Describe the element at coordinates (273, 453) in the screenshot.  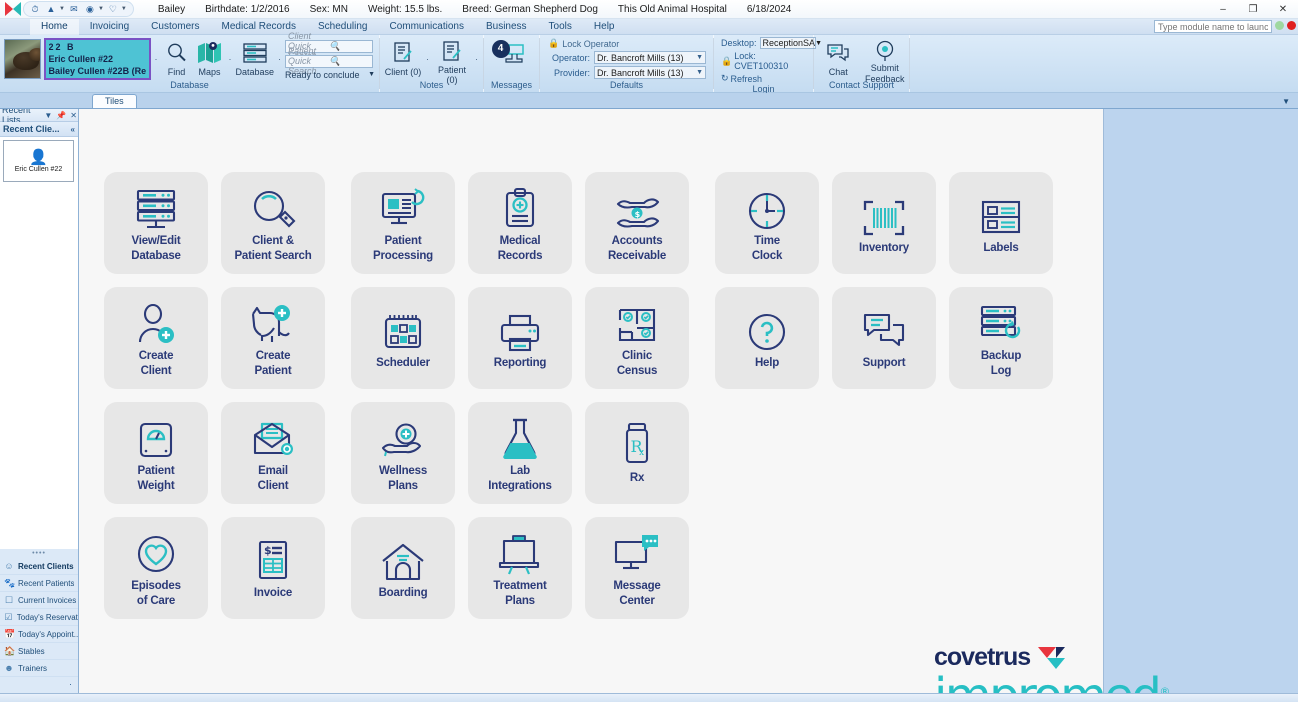
I see `tile-email-client: Email Client` at that location.